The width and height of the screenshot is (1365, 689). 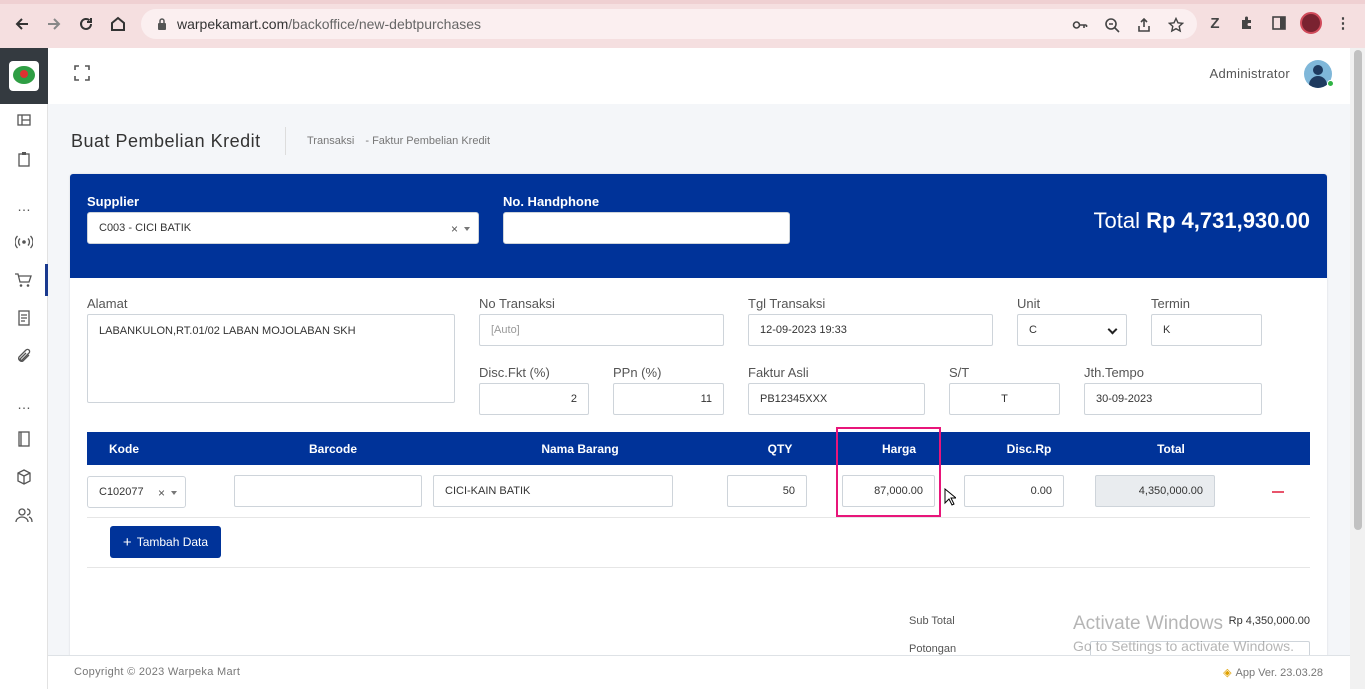 What do you see at coordinates (1173, 399) in the screenshot?
I see `jth-tempo-input: 30-09-2023` at bounding box center [1173, 399].